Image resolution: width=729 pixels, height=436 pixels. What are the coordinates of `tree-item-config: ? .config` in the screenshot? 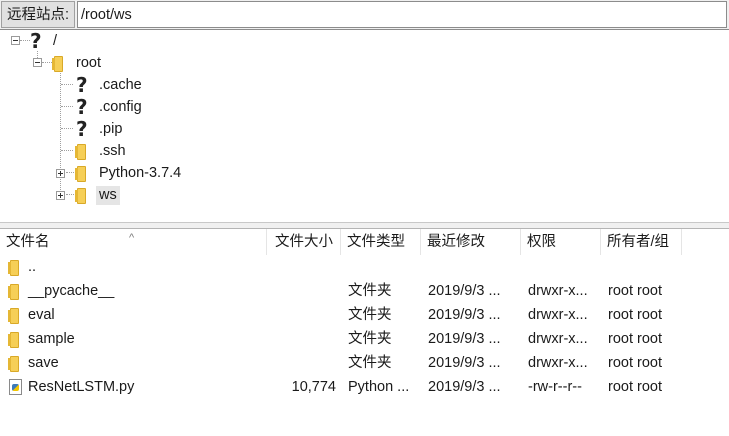 It's located at (100, 107).